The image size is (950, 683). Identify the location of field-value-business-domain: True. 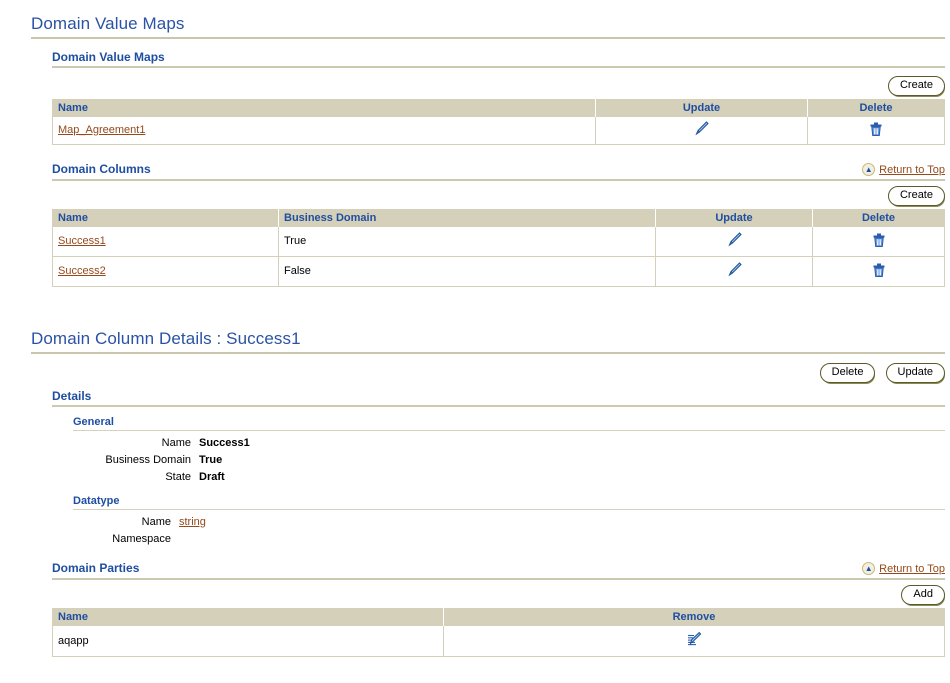
(211, 460).